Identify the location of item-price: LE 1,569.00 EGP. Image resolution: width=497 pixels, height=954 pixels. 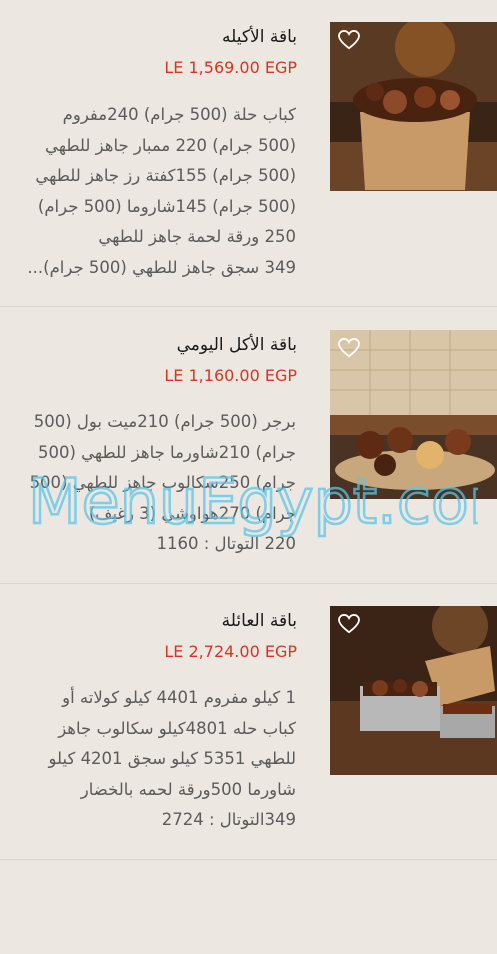
(230, 67).